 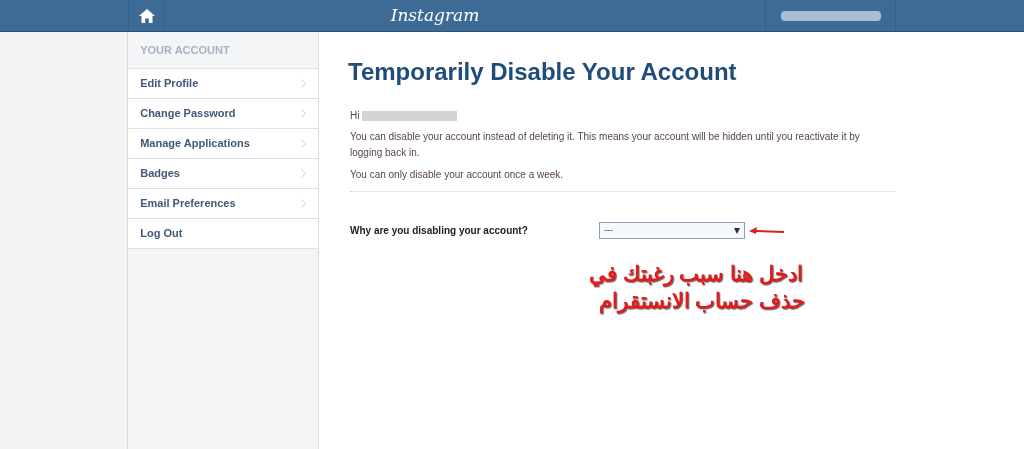 What do you see at coordinates (223, 204) in the screenshot?
I see `sidebar-item: Email Preferences` at bounding box center [223, 204].